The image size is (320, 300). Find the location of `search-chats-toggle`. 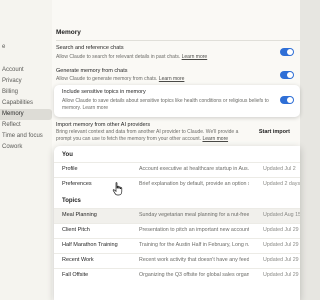

search-chats-toggle is located at coordinates (287, 52).